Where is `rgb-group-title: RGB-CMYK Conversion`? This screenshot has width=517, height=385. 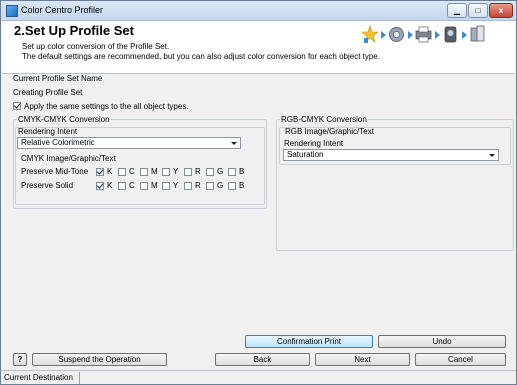 rgb-group-title: RGB-CMYK Conversion is located at coordinates (324, 119).